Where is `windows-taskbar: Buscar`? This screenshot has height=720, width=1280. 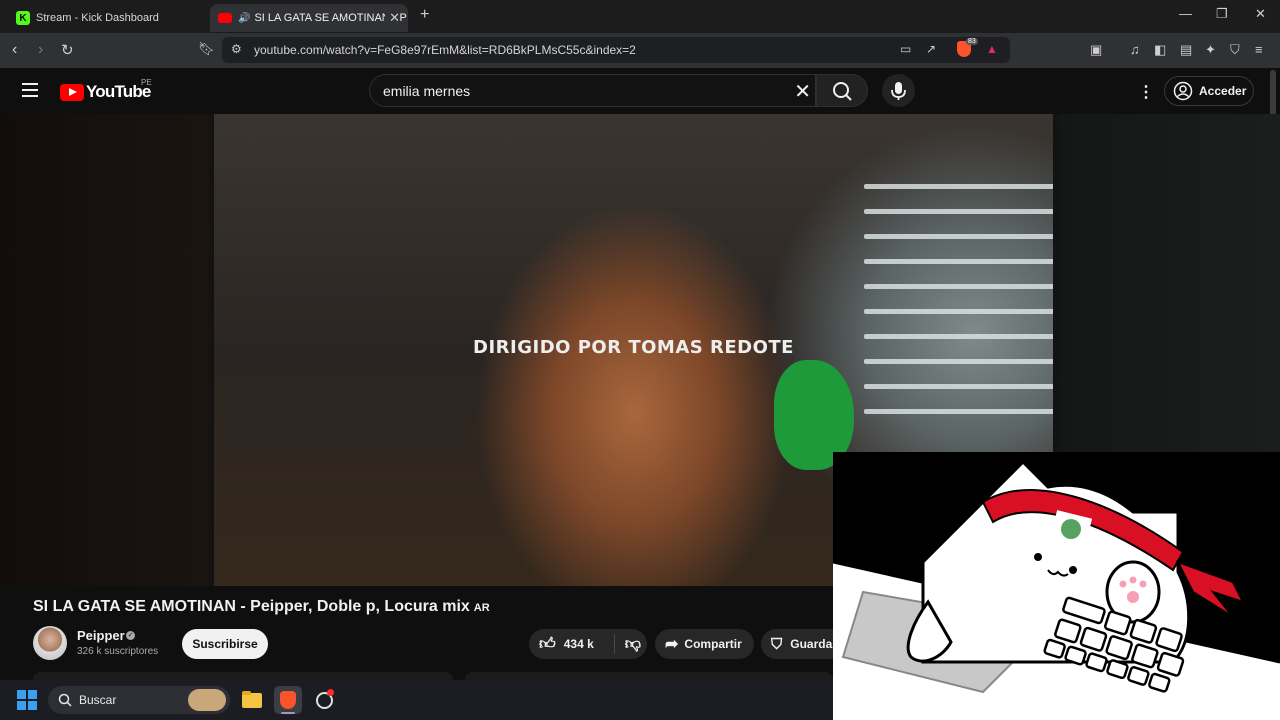 windows-taskbar: Buscar is located at coordinates (416, 700).